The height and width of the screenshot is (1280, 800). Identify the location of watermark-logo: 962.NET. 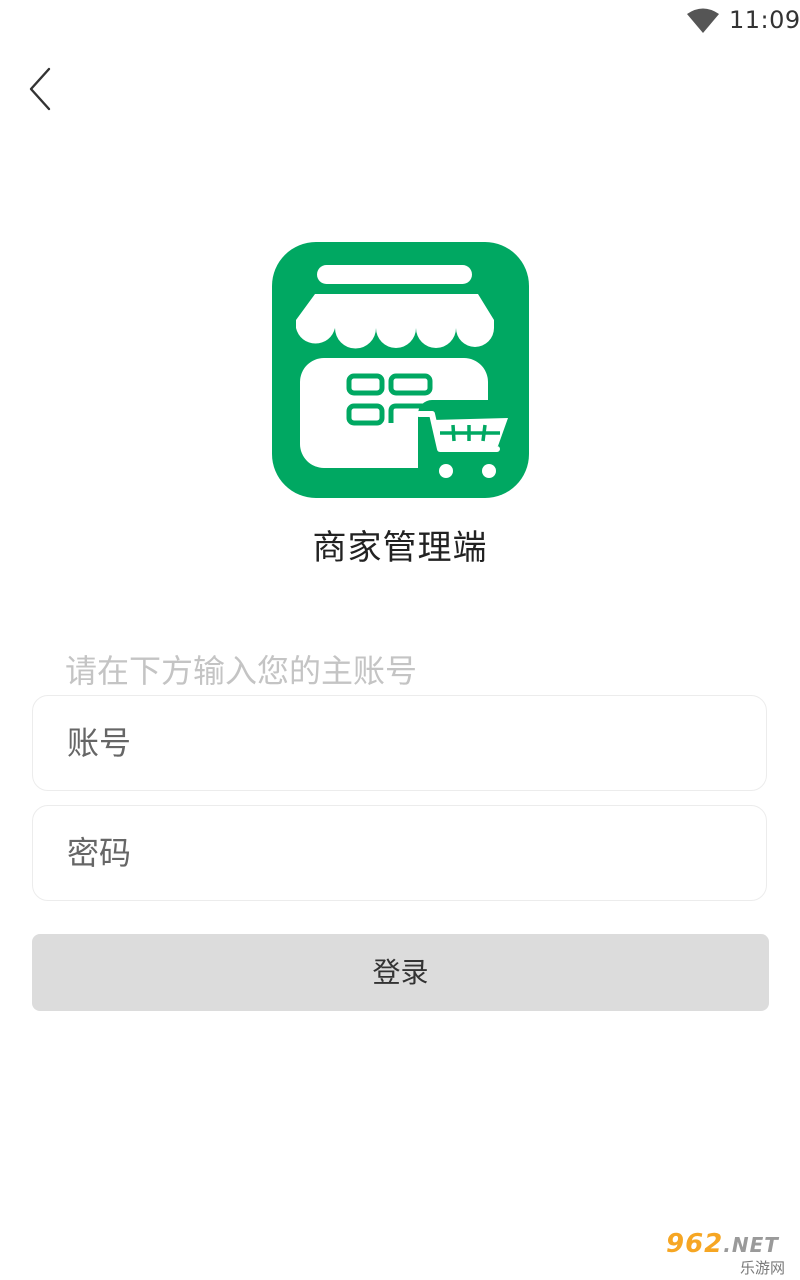
(722, 1244).